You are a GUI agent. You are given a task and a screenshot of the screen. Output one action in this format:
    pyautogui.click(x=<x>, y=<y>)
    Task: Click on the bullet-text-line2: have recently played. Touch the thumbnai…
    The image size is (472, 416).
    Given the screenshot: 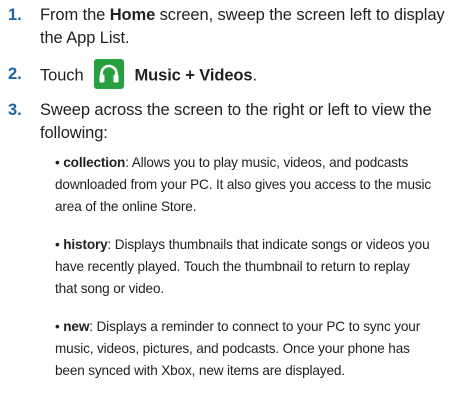 What is the action you would take?
    pyautogui.click(x=232, y=266)
    